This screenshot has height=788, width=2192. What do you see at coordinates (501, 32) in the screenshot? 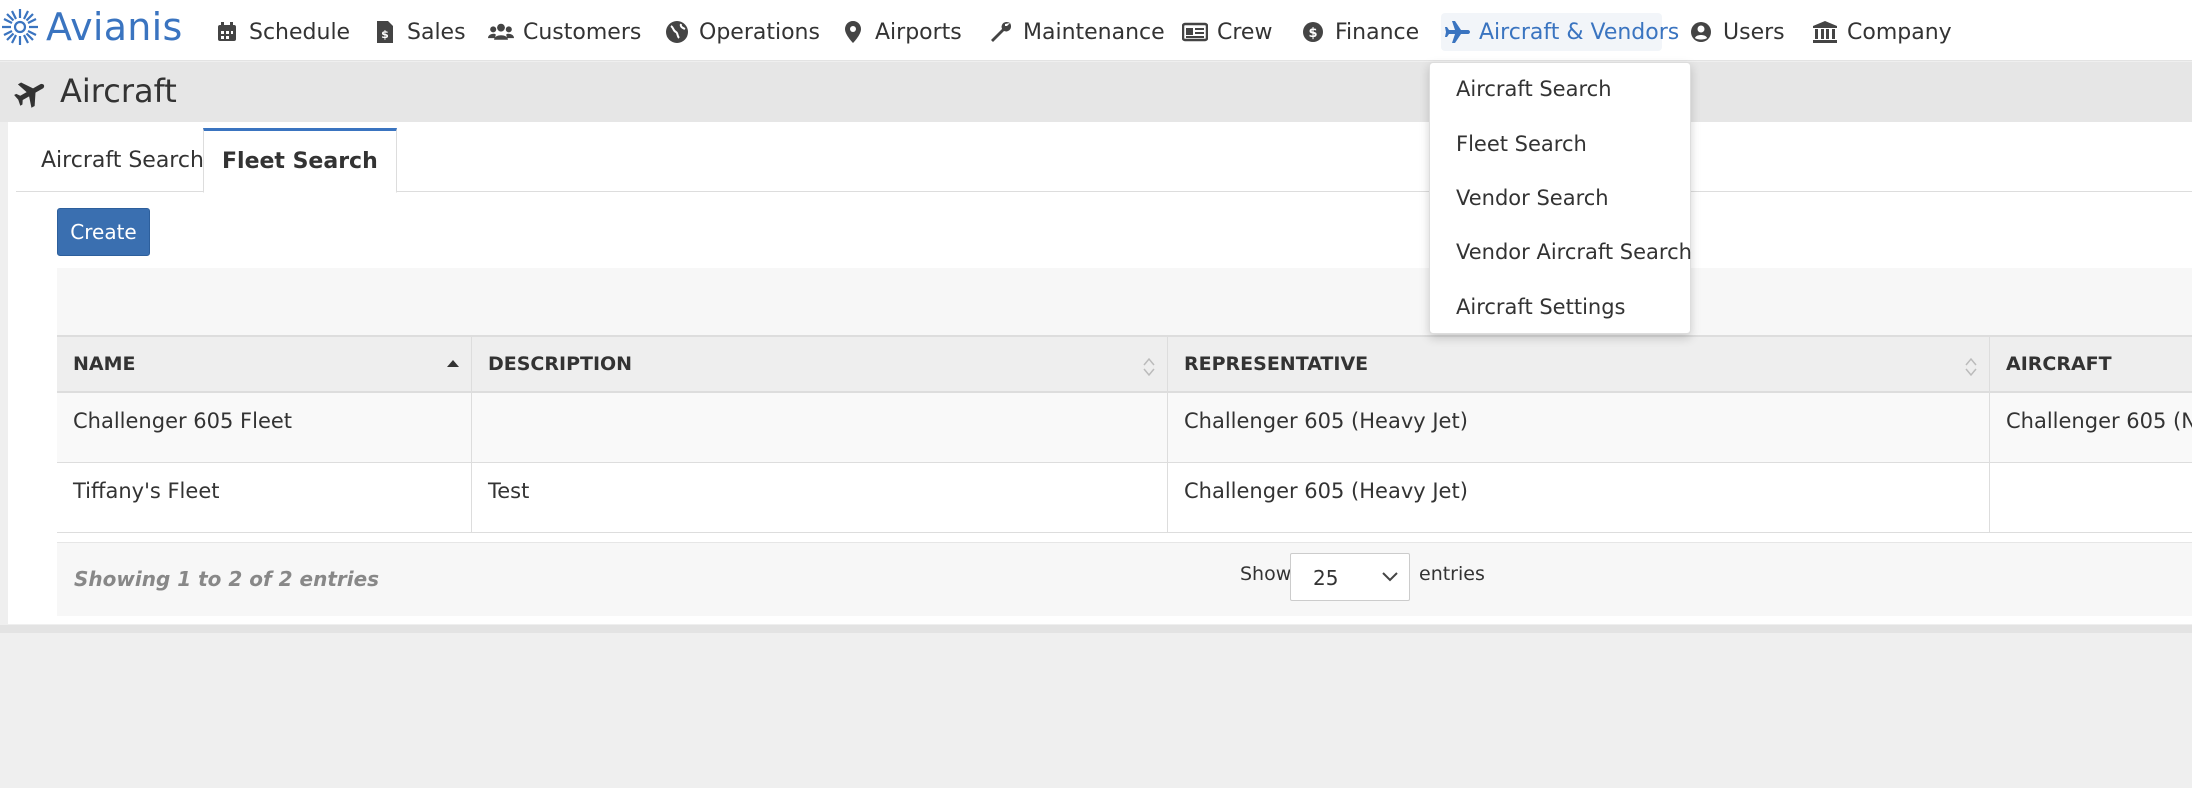
I see `users-icon` at bounding box center [501, 32].